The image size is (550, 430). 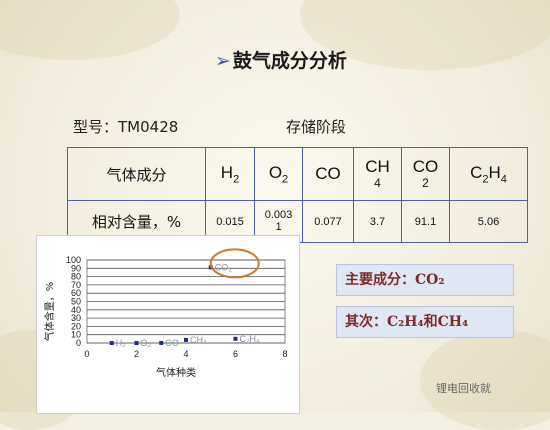 I want to click on value-co2: 91.1, so click(x=425, y=221).